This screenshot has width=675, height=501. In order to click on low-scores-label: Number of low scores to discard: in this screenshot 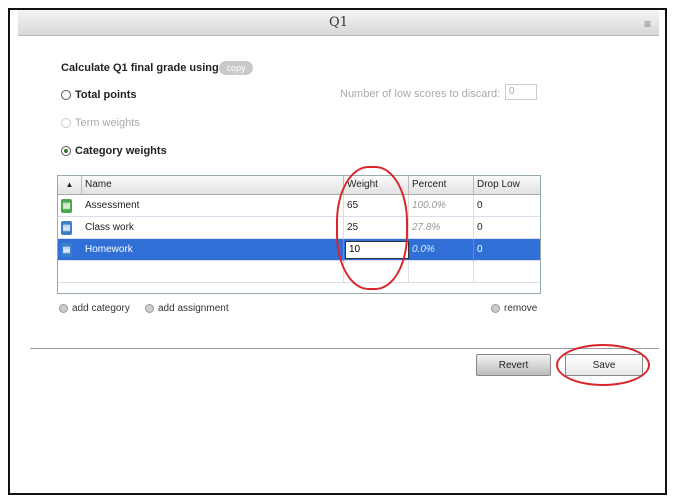, I will do `click(420, 94)`.